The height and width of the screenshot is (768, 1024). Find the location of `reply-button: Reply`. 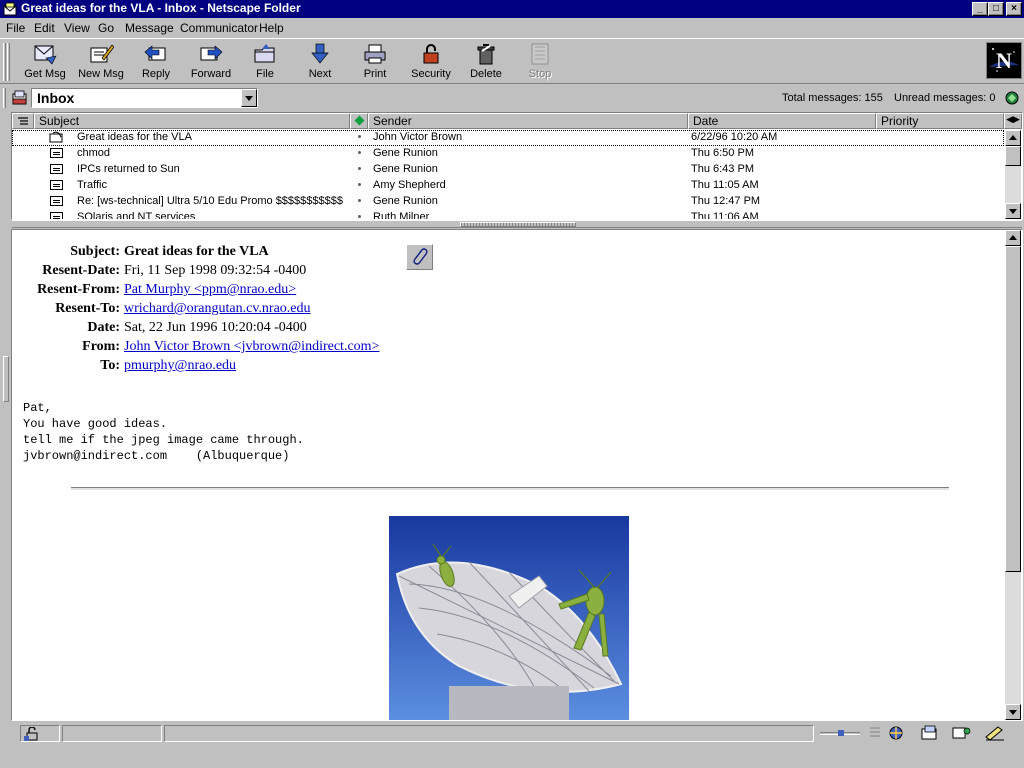

reply-button: Reply is located at coordinates (156, 62).